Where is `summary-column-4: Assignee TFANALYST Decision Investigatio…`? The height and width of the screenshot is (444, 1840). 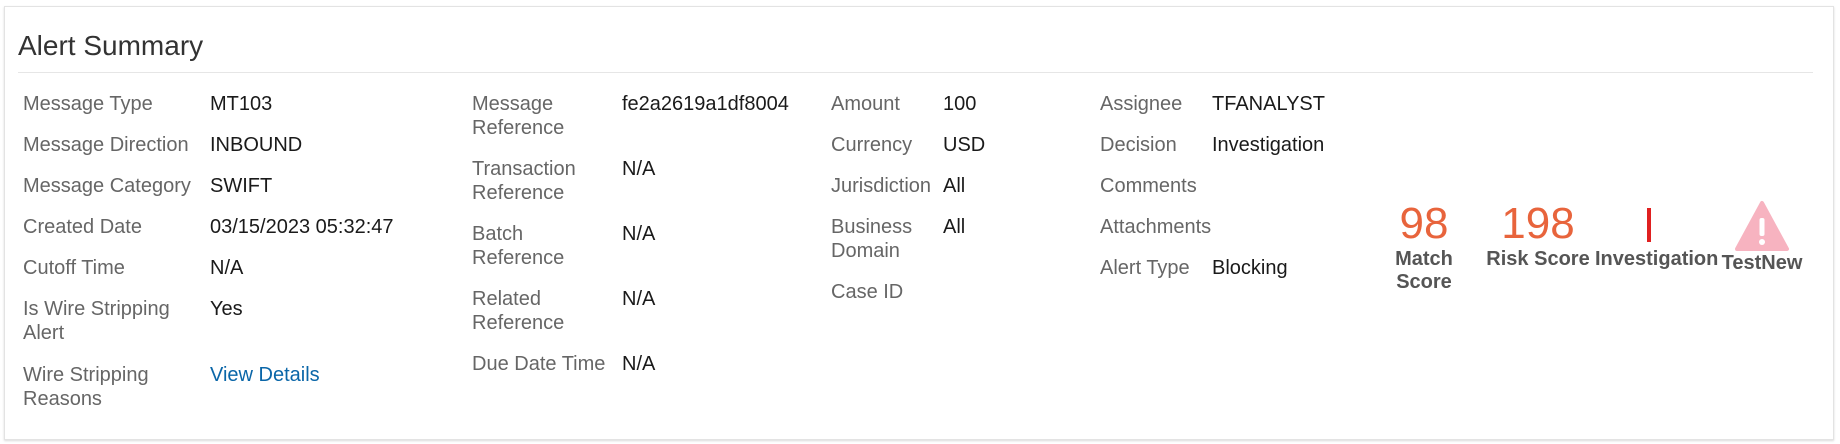 summary-column-4: Assignee TFANALYST Decision Investigatio… is located at coordinates (1212, 194).